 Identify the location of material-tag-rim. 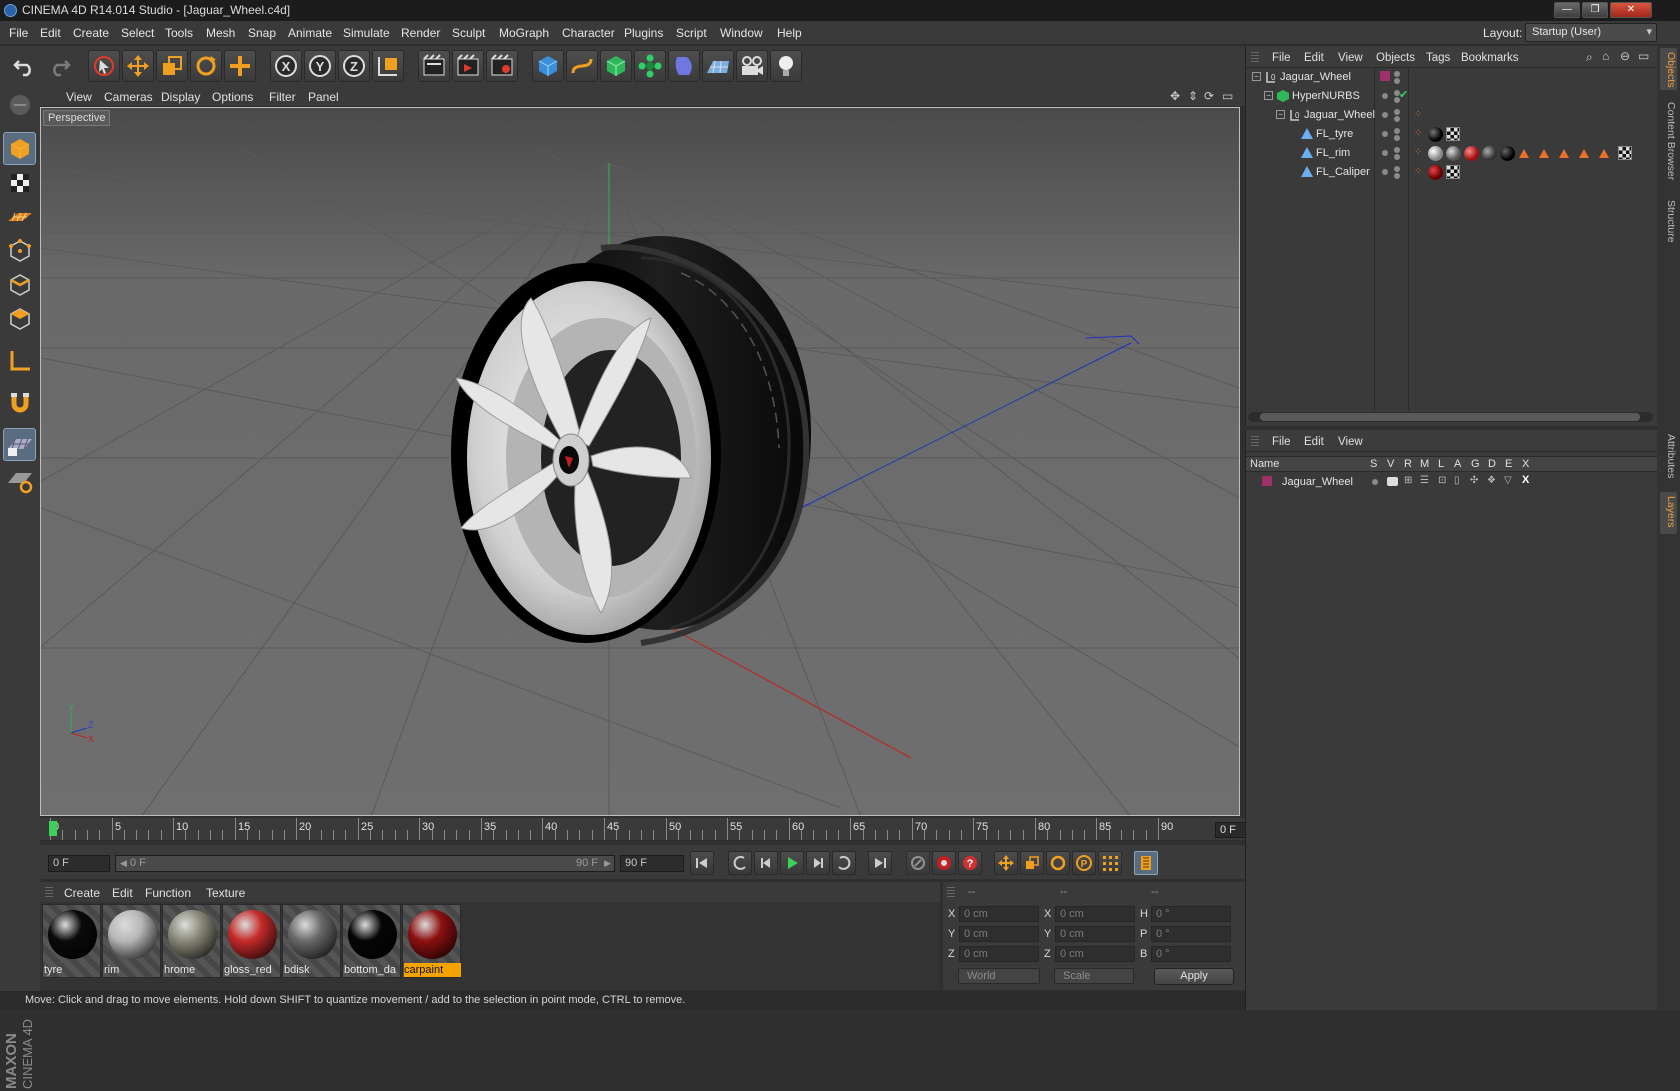
(1435, 153).